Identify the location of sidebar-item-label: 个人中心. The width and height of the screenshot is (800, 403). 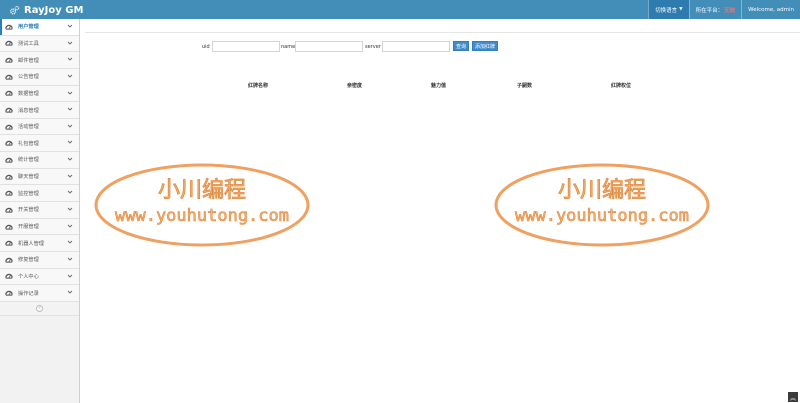
(28, 276).